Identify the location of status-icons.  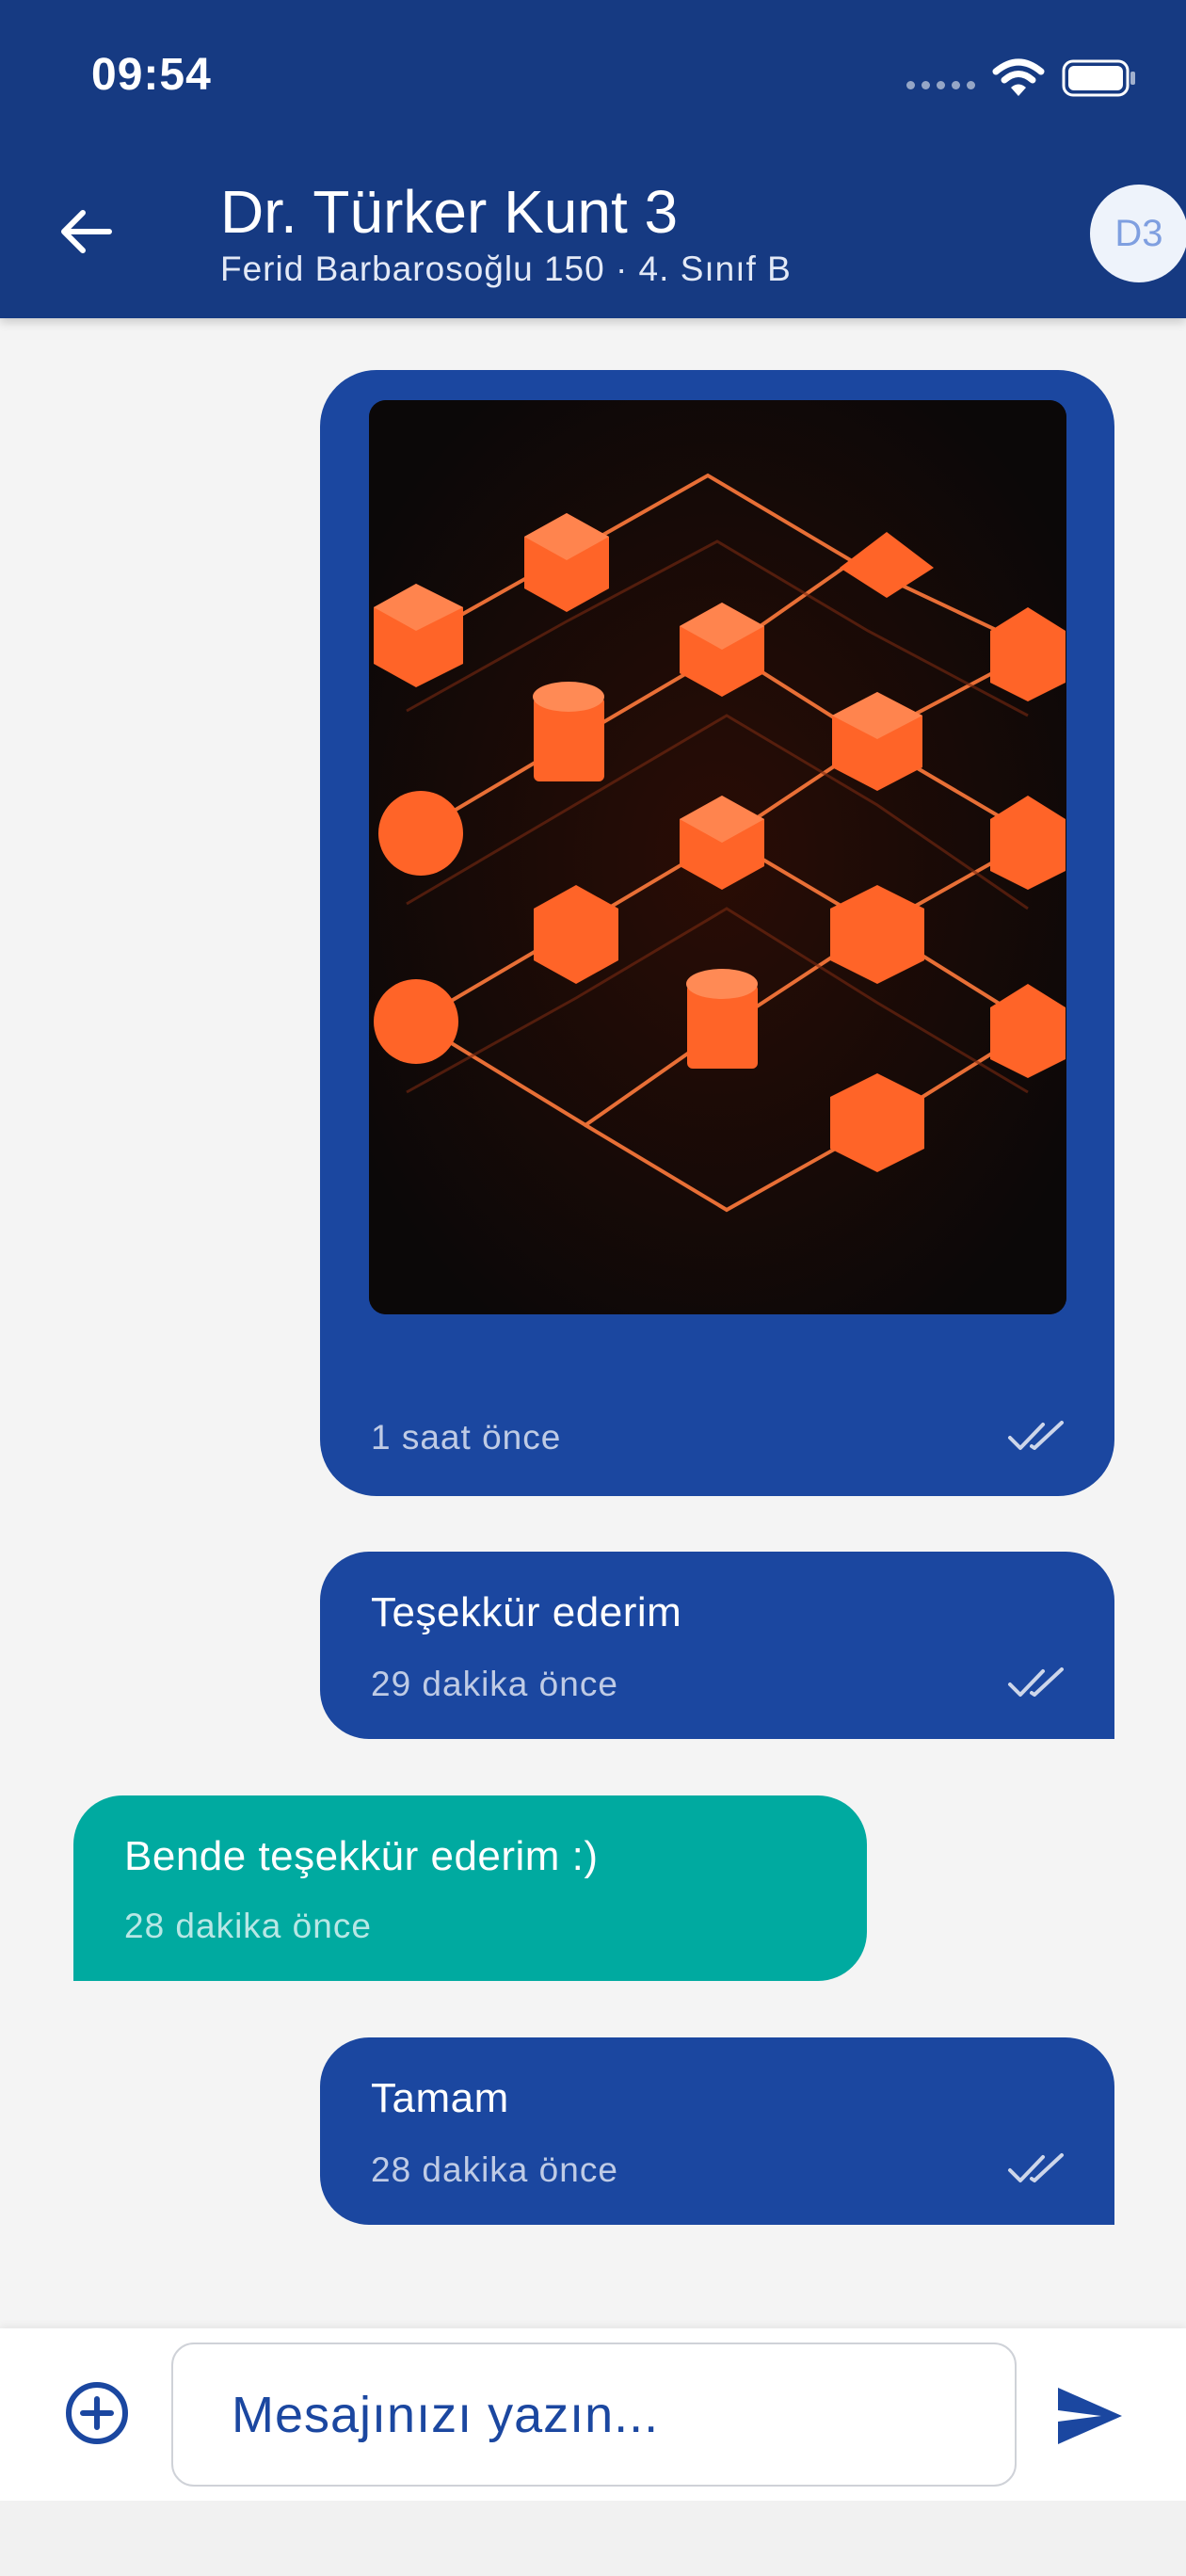
(1021, 78).